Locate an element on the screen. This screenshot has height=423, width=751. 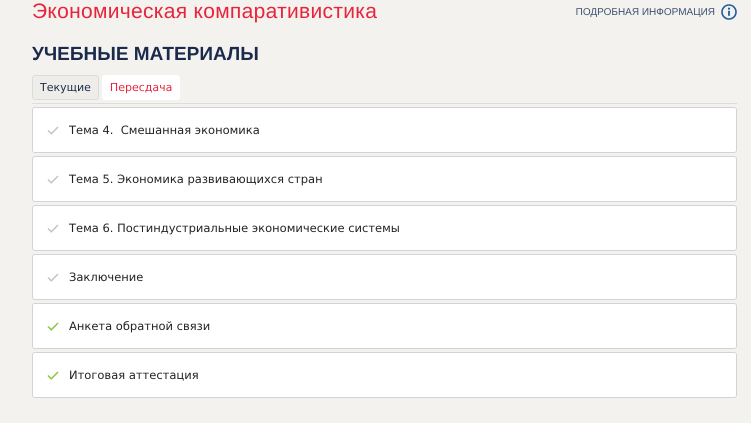
info-icon is located at coordinates (729, 12).